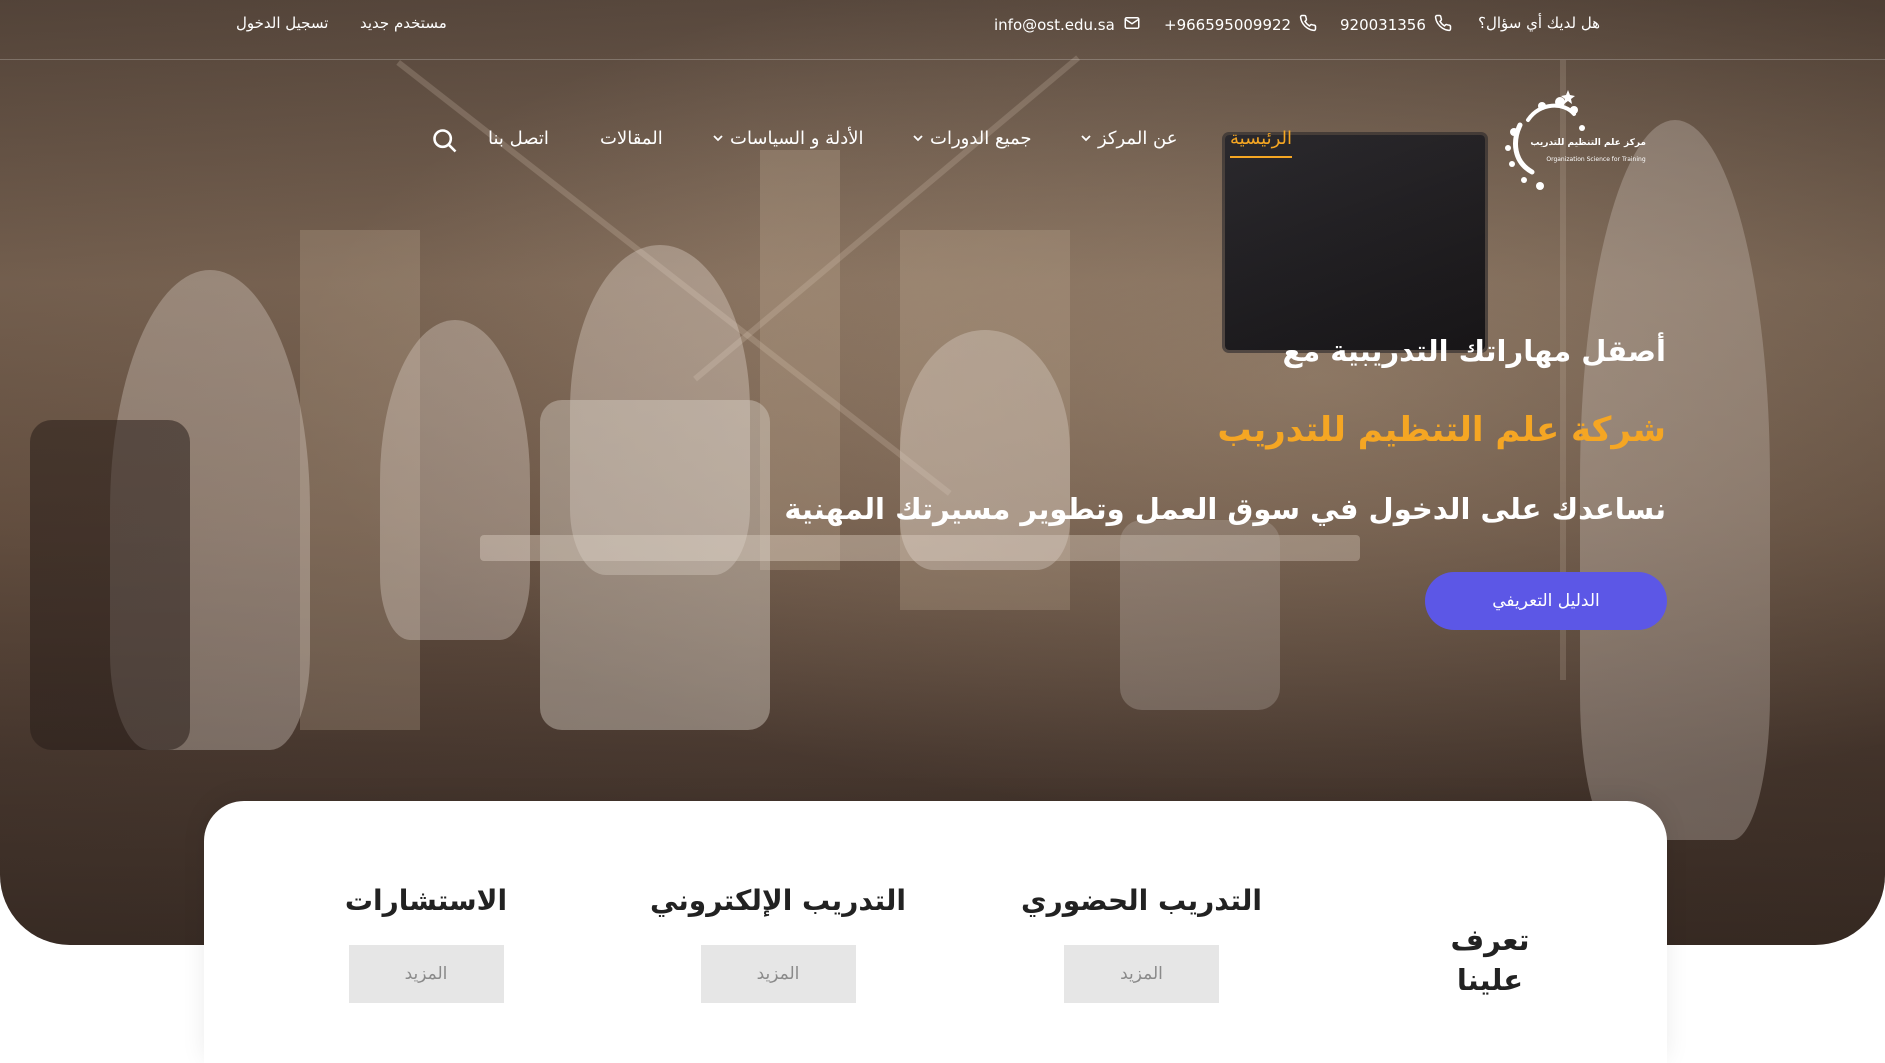  I want to click on nav-home: الرئيسية, so click(1261, 143).